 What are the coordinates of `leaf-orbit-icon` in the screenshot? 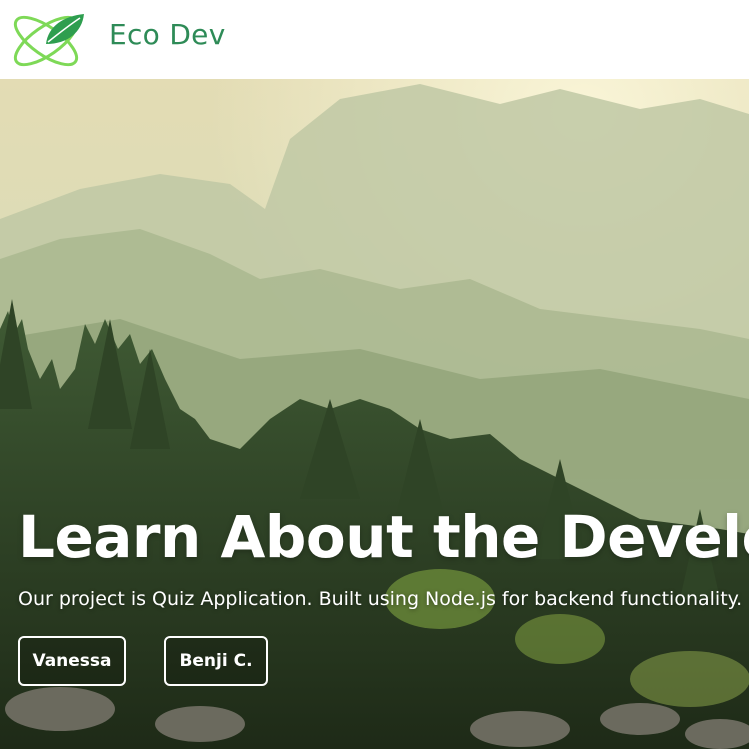 It's located at (48, 39).